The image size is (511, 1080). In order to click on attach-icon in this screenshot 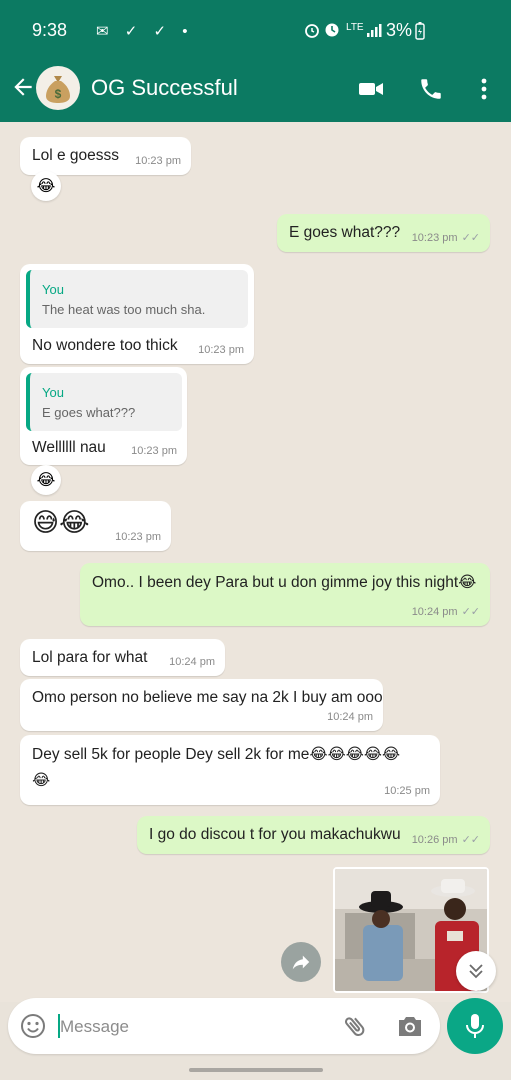, I will do `click(355, 1026)`.